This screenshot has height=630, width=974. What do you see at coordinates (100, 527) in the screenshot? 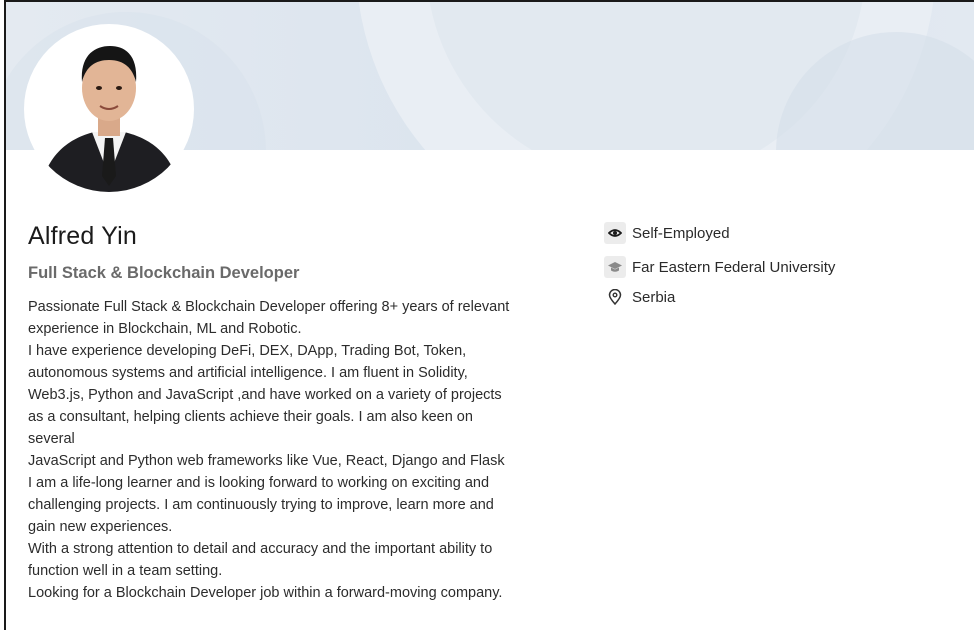
I see `about-line: gain new experiences.` at bounding box center [100, 527].